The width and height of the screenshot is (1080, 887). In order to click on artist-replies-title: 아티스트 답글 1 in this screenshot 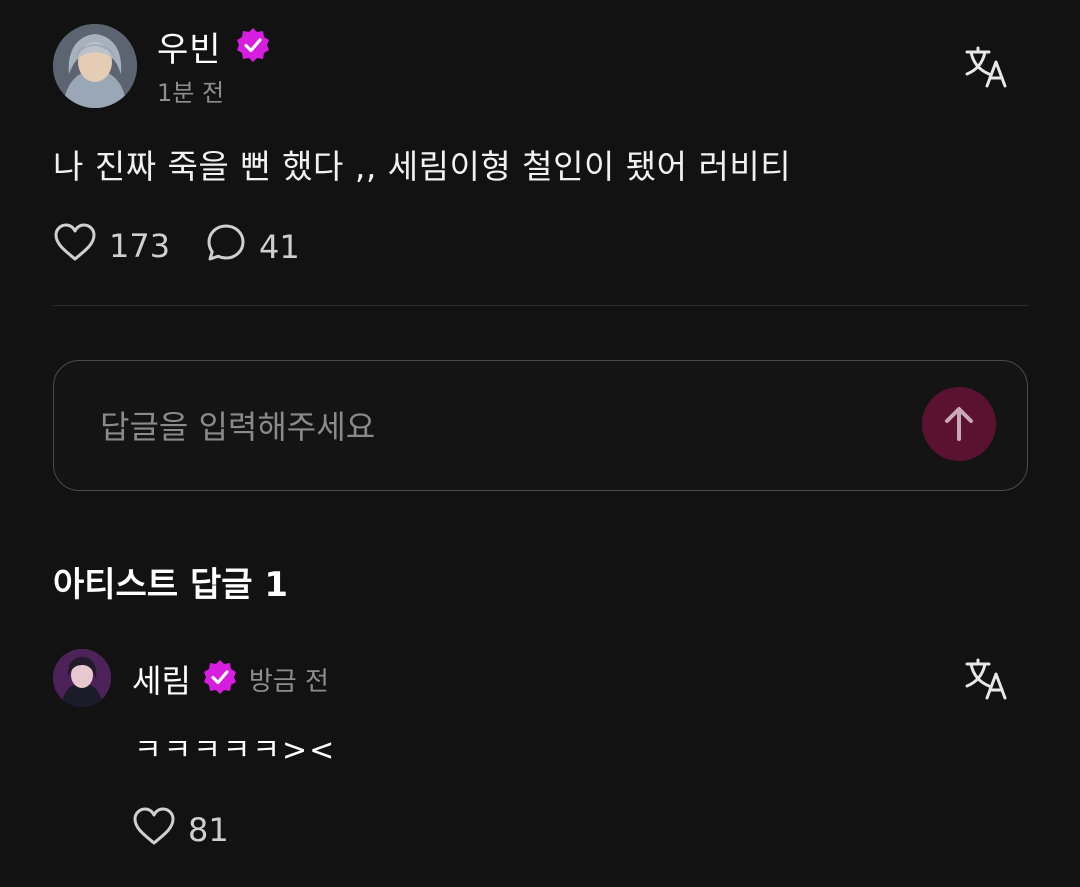, I will do `click(171, 585)`.